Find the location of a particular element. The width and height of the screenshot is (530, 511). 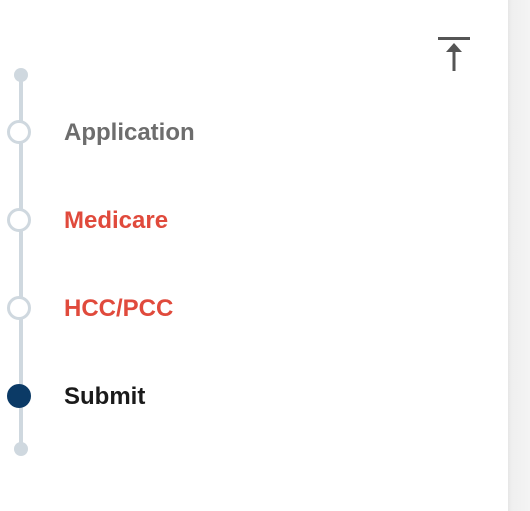

step-application: Application is located at coordinates (150, 133).